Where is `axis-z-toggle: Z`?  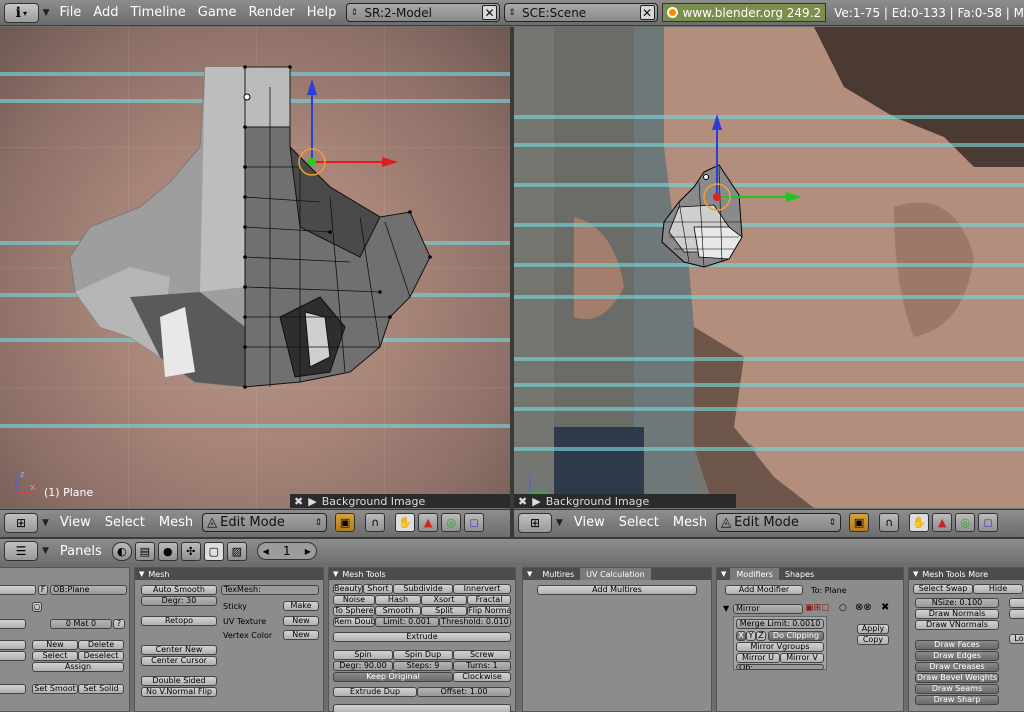
axis-z-toggle: Z is located at coordinates (761, 636).